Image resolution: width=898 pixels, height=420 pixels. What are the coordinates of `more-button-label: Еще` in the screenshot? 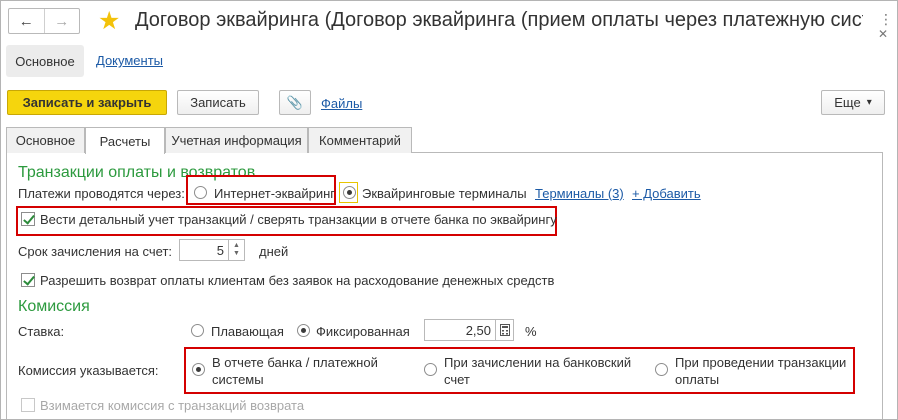 It's located at (847, 102).